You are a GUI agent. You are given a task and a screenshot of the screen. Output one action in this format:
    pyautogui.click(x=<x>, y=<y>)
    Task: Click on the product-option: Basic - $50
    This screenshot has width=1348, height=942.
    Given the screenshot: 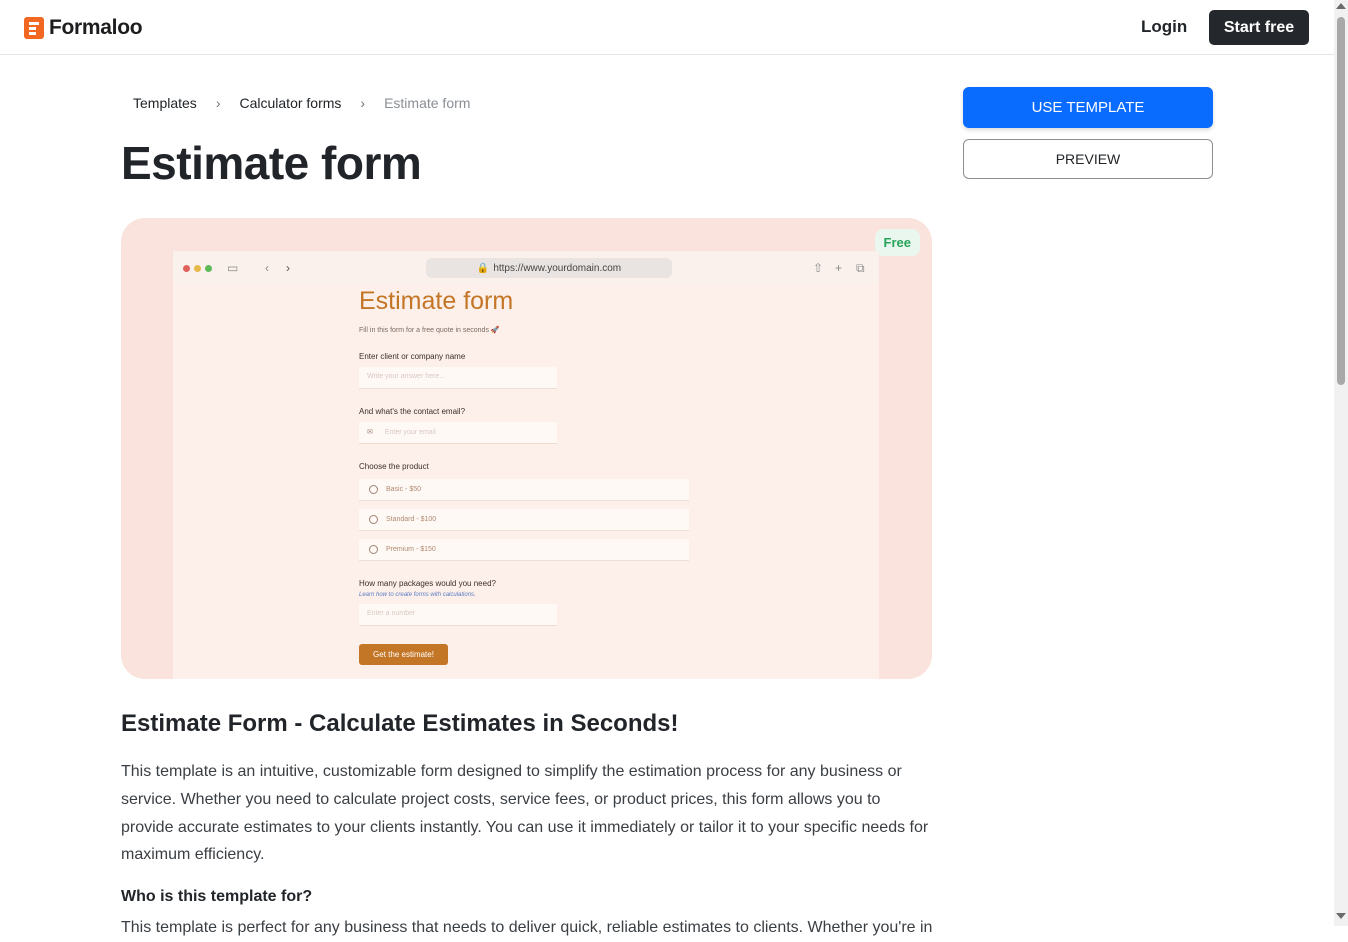 What is the action you would take?
    pyautogui.click(x=524, y=490)
    